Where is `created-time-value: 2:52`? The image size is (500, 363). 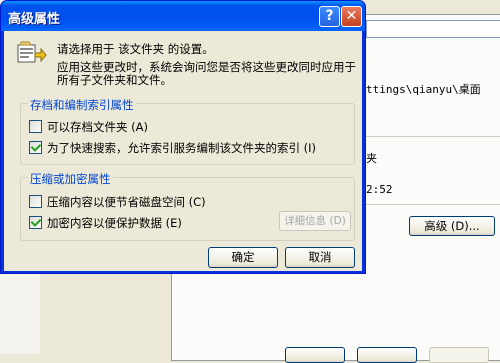 created-time-value: 2:52 is located at coordinates (379, 189).